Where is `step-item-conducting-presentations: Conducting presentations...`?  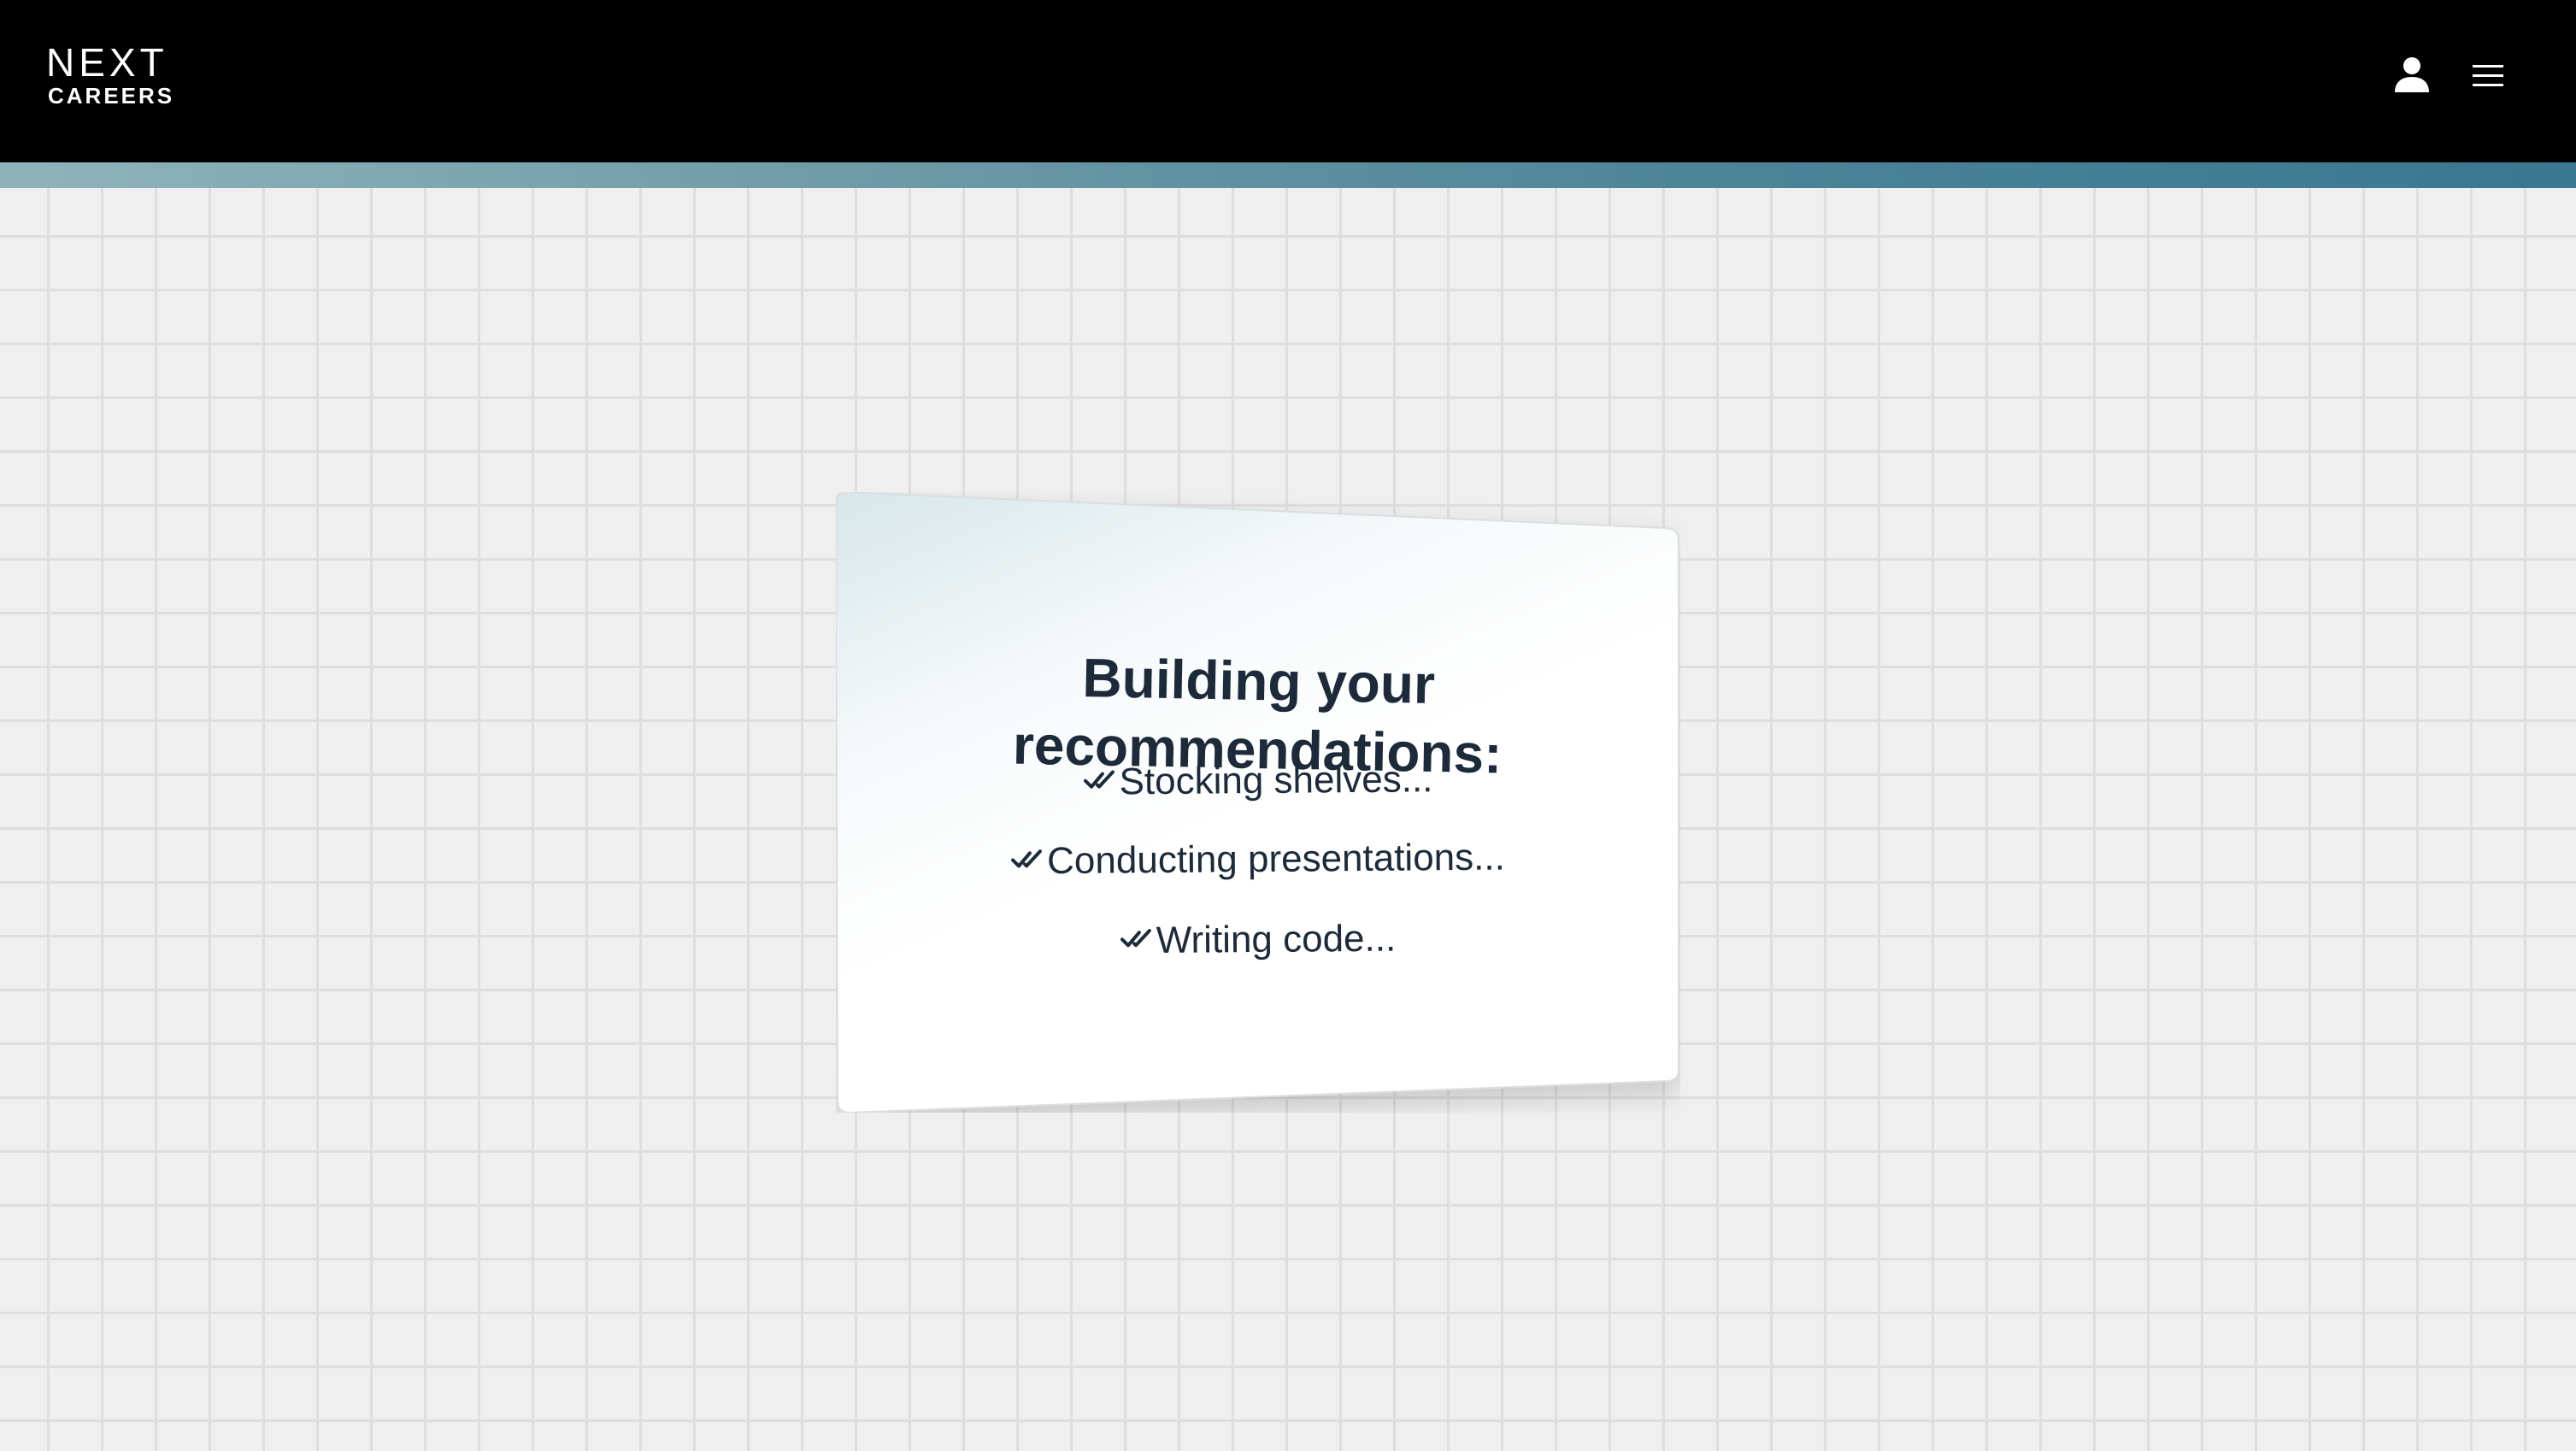
step-item-conducting-presentations: Conducting presentations... is located at coordinates (1258, 859).